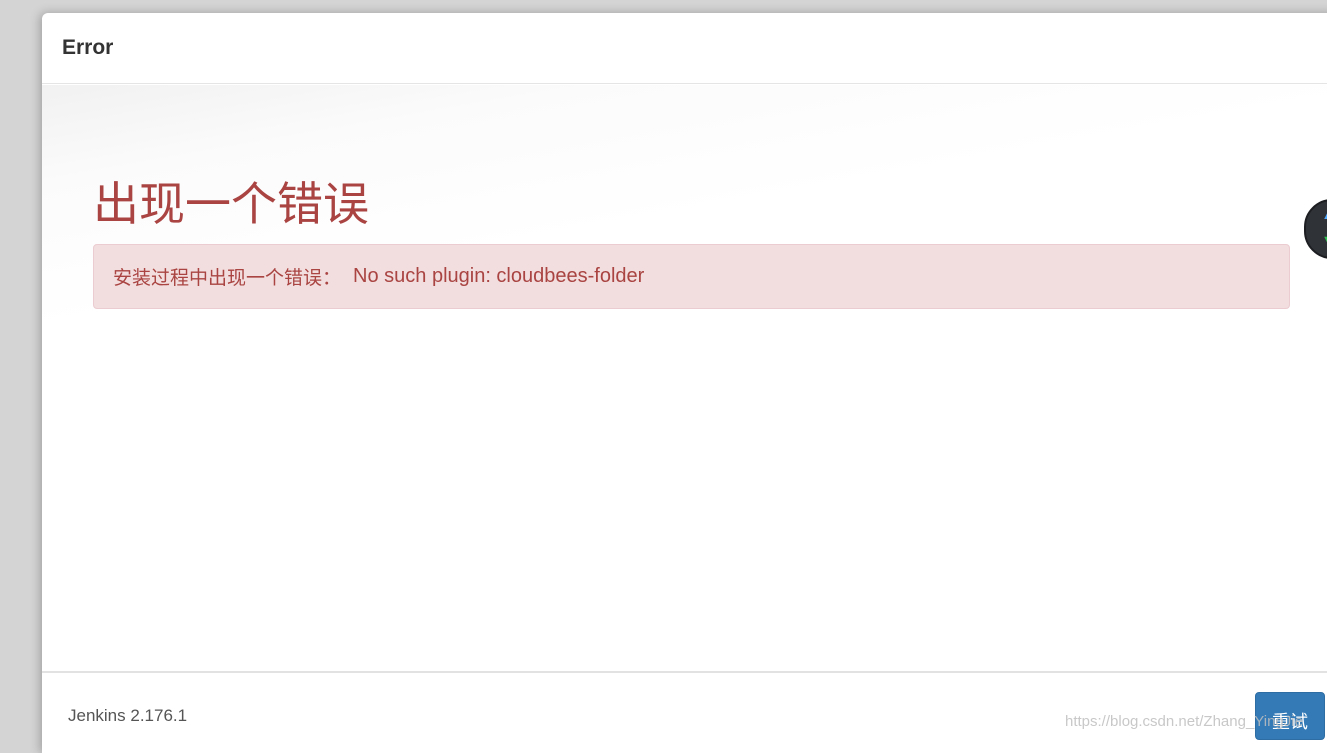 This screenshot has height=753, width=1327. I want to click on dialog-header: Error, so click(684, 48).